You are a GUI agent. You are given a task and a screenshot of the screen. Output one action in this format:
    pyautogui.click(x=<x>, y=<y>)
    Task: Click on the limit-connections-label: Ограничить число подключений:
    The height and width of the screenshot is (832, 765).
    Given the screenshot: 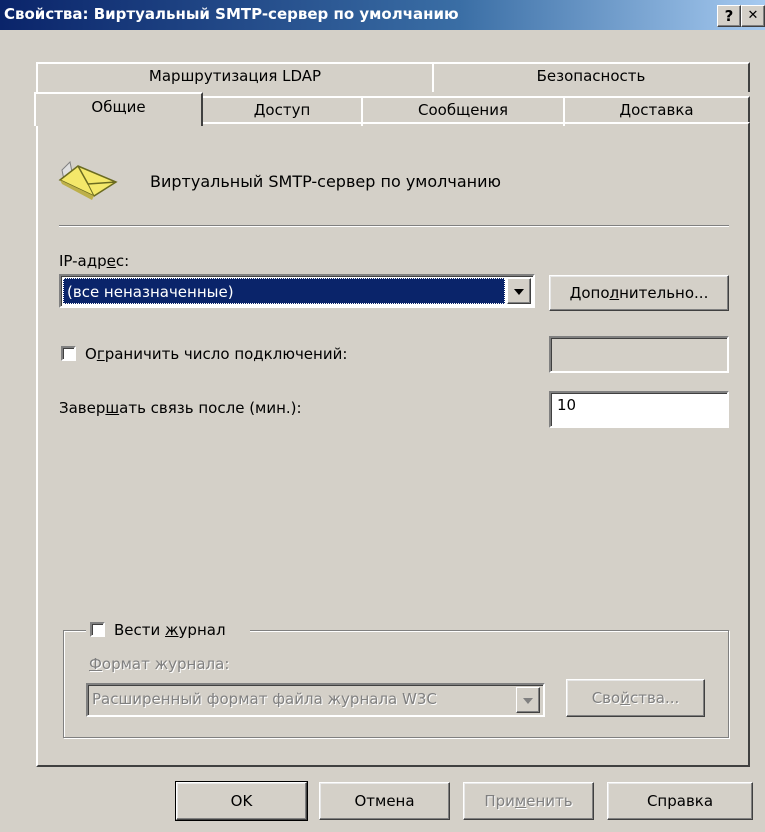 What is the action you would take?
    pyautogui.click(x=216, y=354)
    